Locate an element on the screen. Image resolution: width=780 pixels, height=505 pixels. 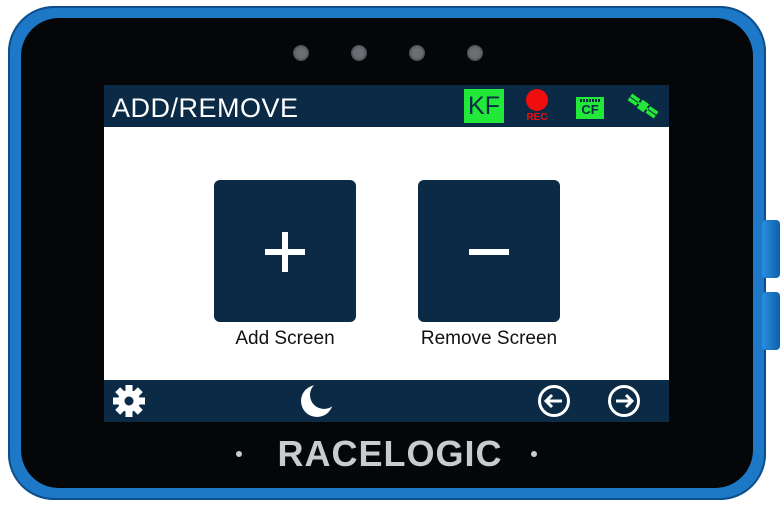
top-bar: ADD/REMOVE KF REC CF is located at coordinates (386, 106).